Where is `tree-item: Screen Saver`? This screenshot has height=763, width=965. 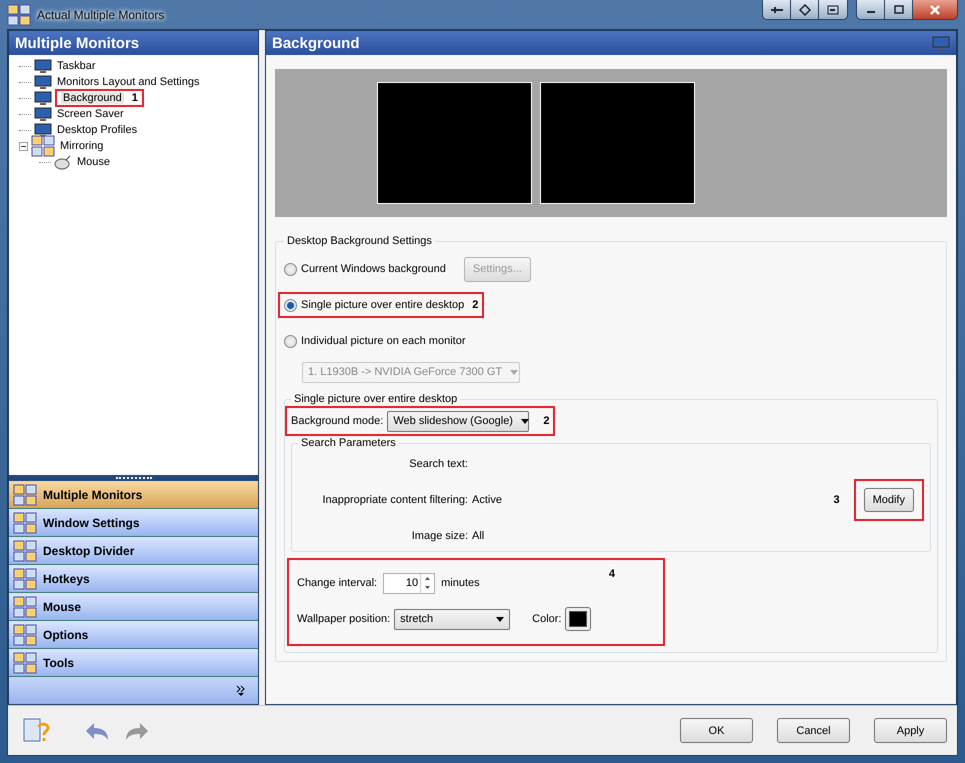
tree-item: Screen Saver is located at coordinates (90, 114).